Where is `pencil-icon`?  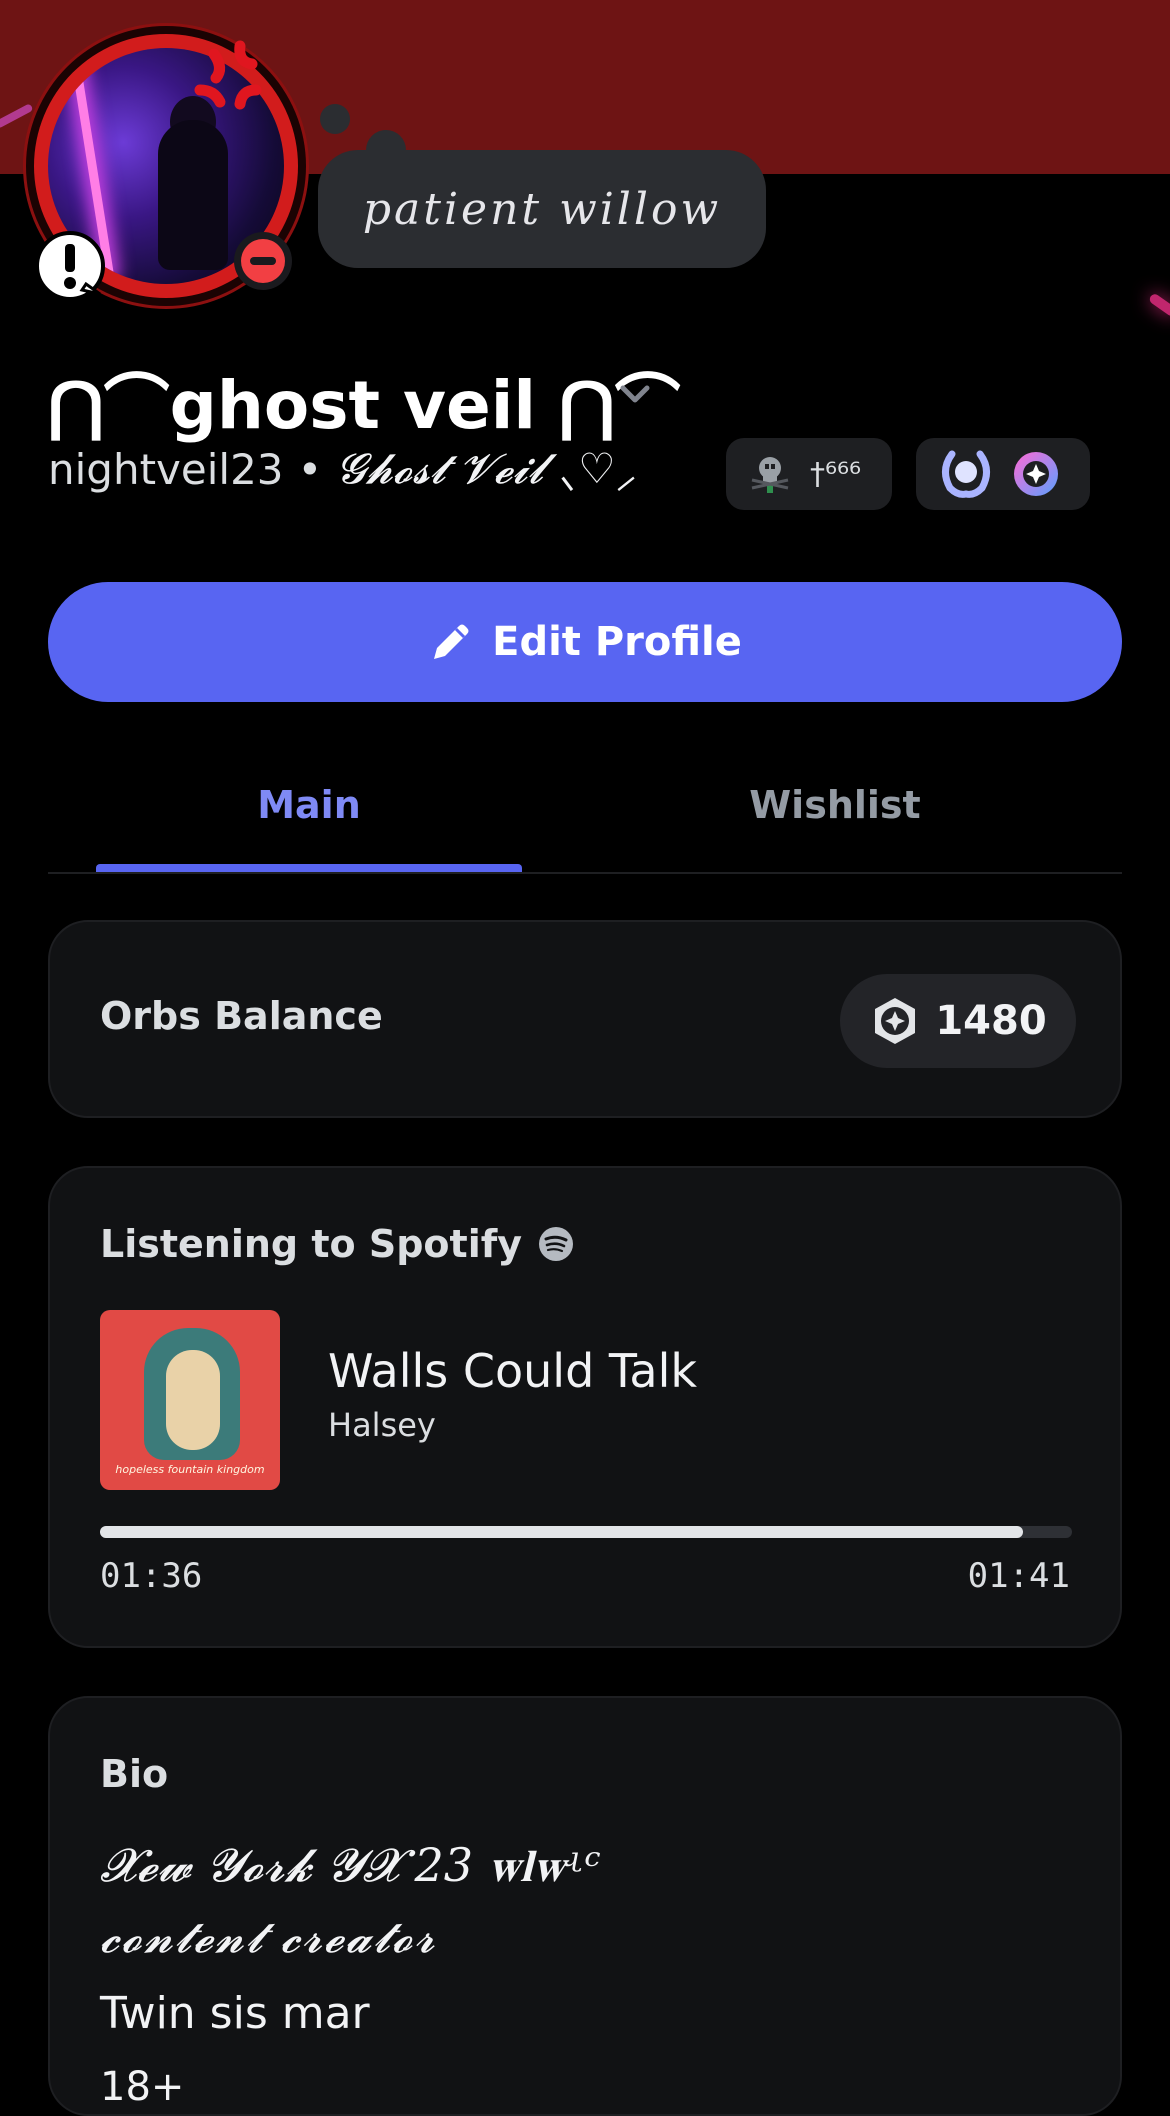 pencil-icon is located at coordinates (451, 641).